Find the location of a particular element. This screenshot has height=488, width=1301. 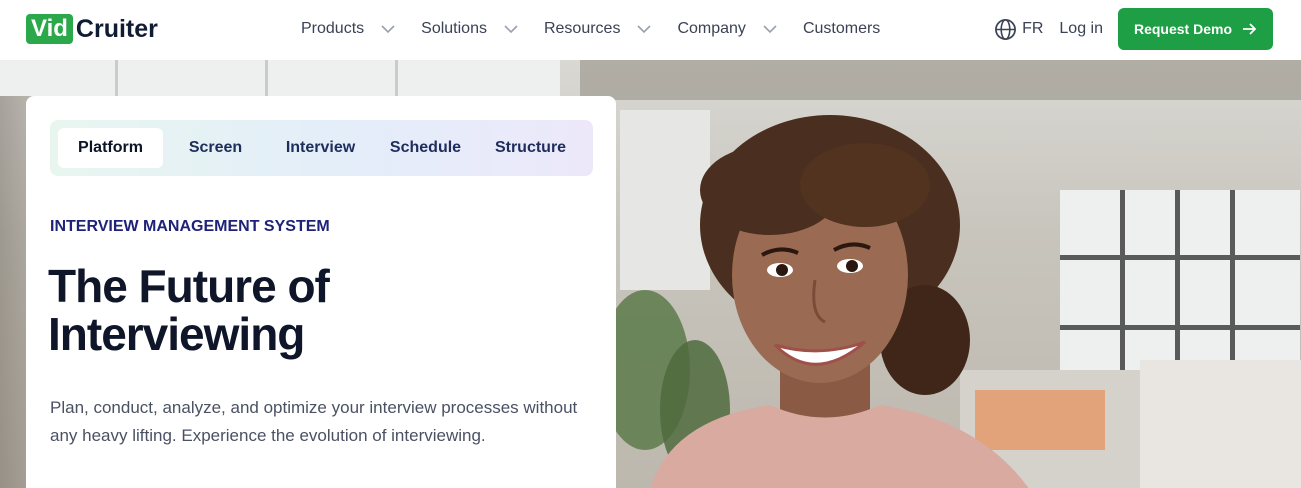

headline-line-1: The Future of is located at coordinates (189, 286).